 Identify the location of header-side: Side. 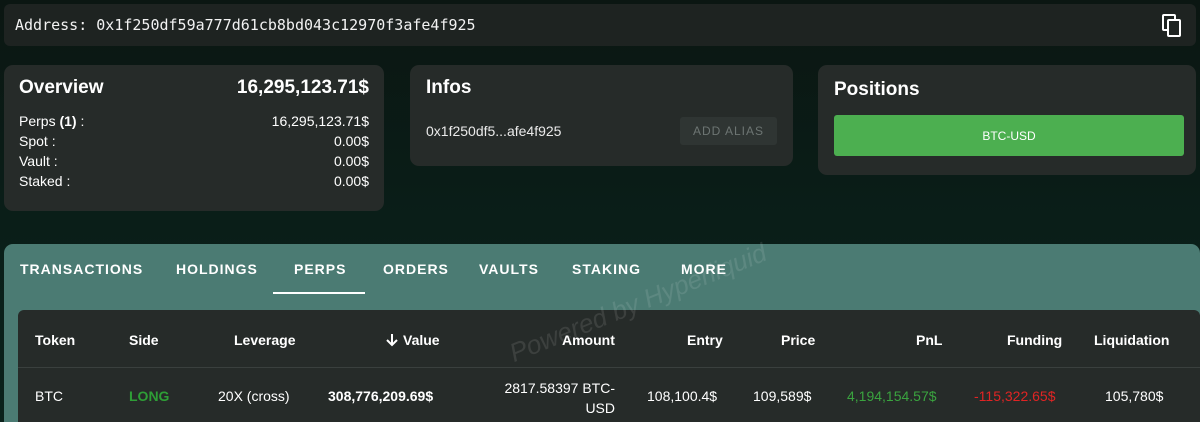
(144, 340).